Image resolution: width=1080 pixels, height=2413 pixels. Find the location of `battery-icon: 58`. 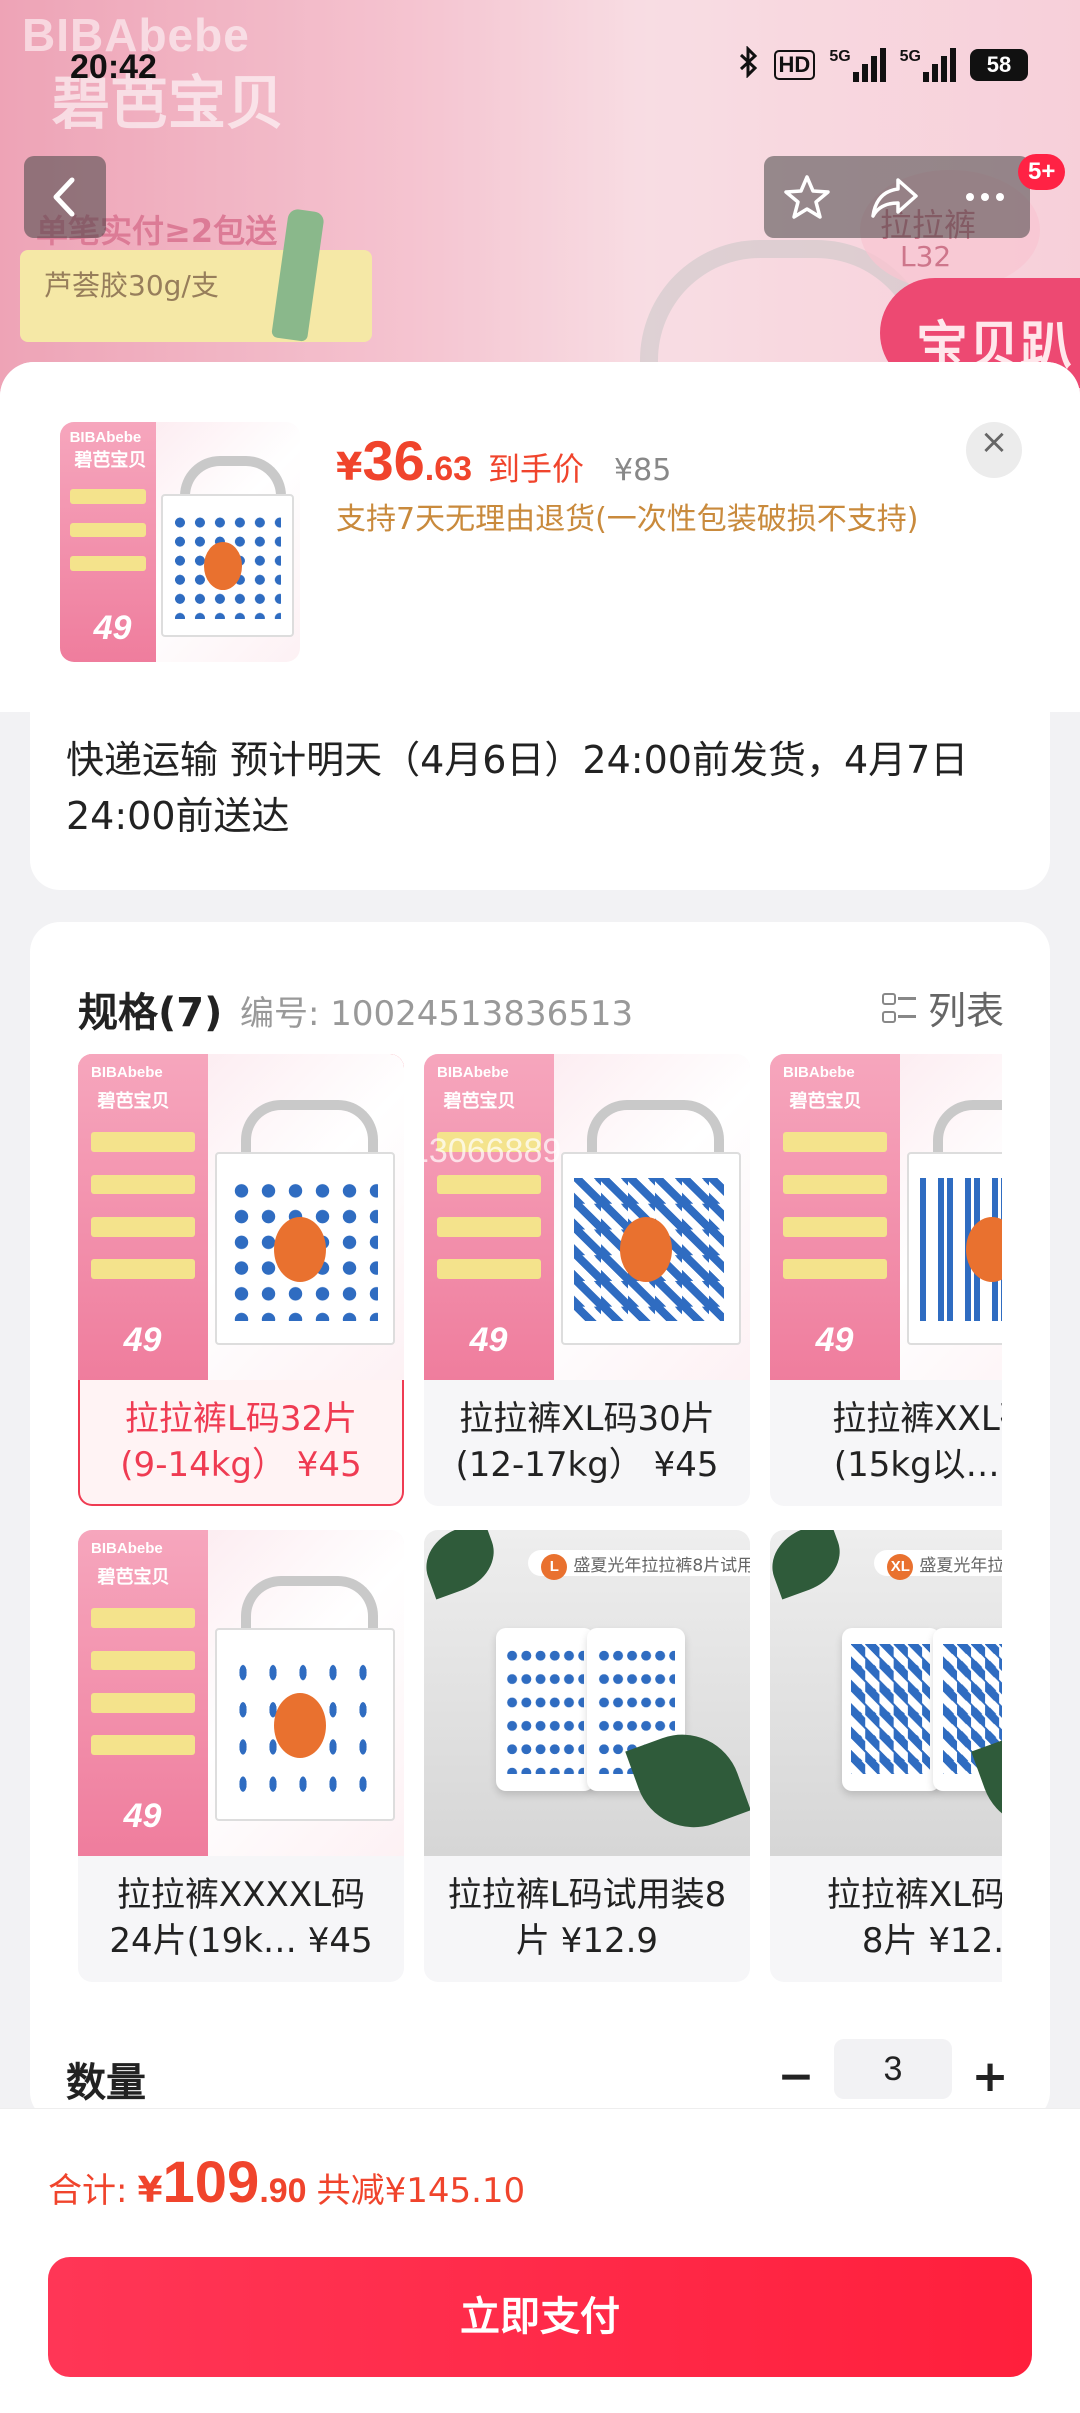

battery-icon: 58 is located at coordinates (999, 65).